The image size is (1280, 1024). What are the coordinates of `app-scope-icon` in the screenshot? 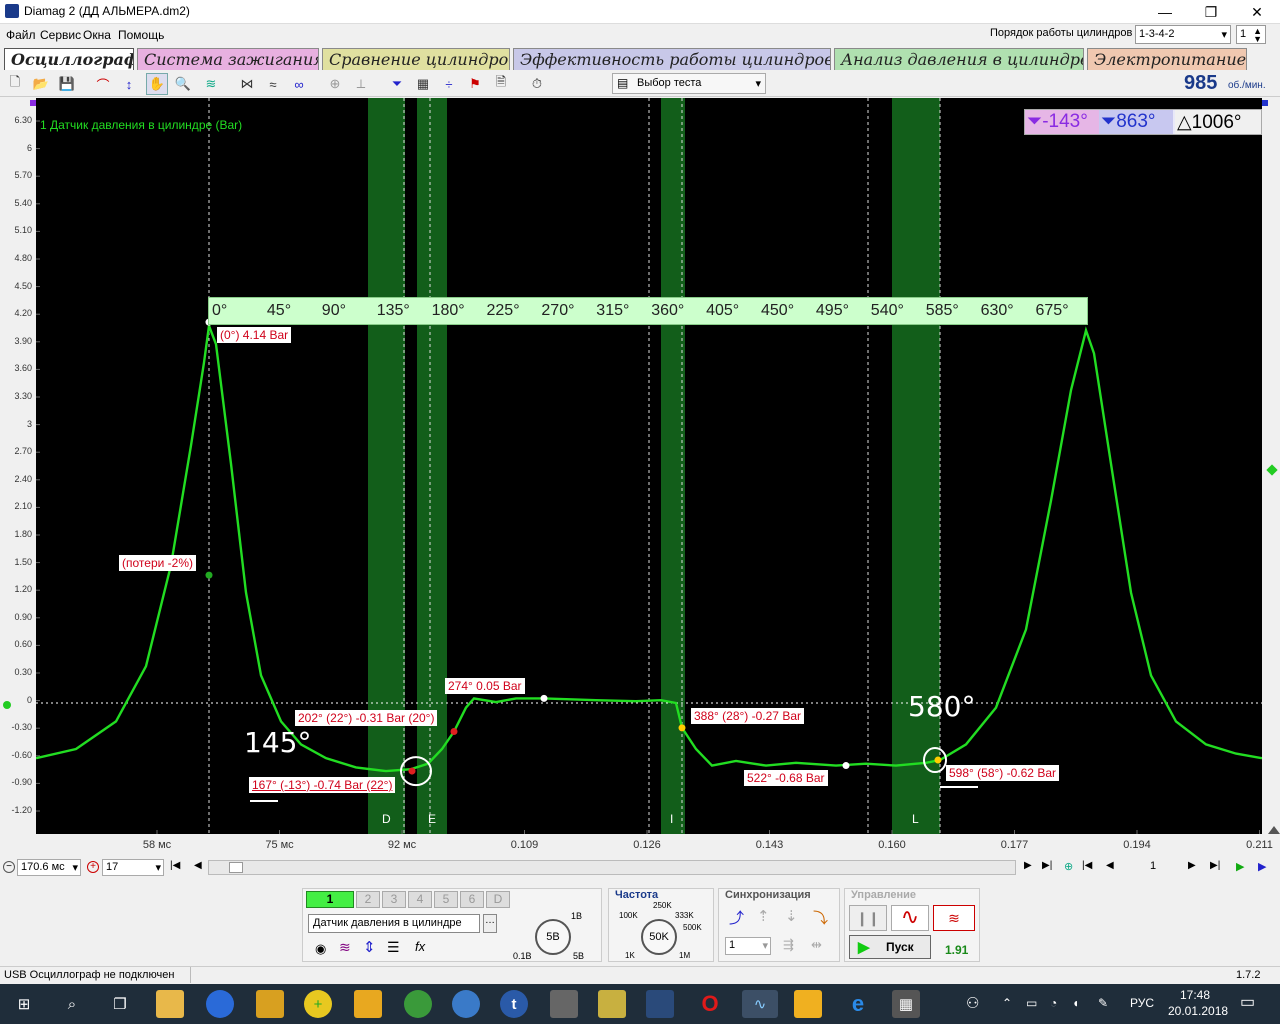 It's located at (660, 1004).